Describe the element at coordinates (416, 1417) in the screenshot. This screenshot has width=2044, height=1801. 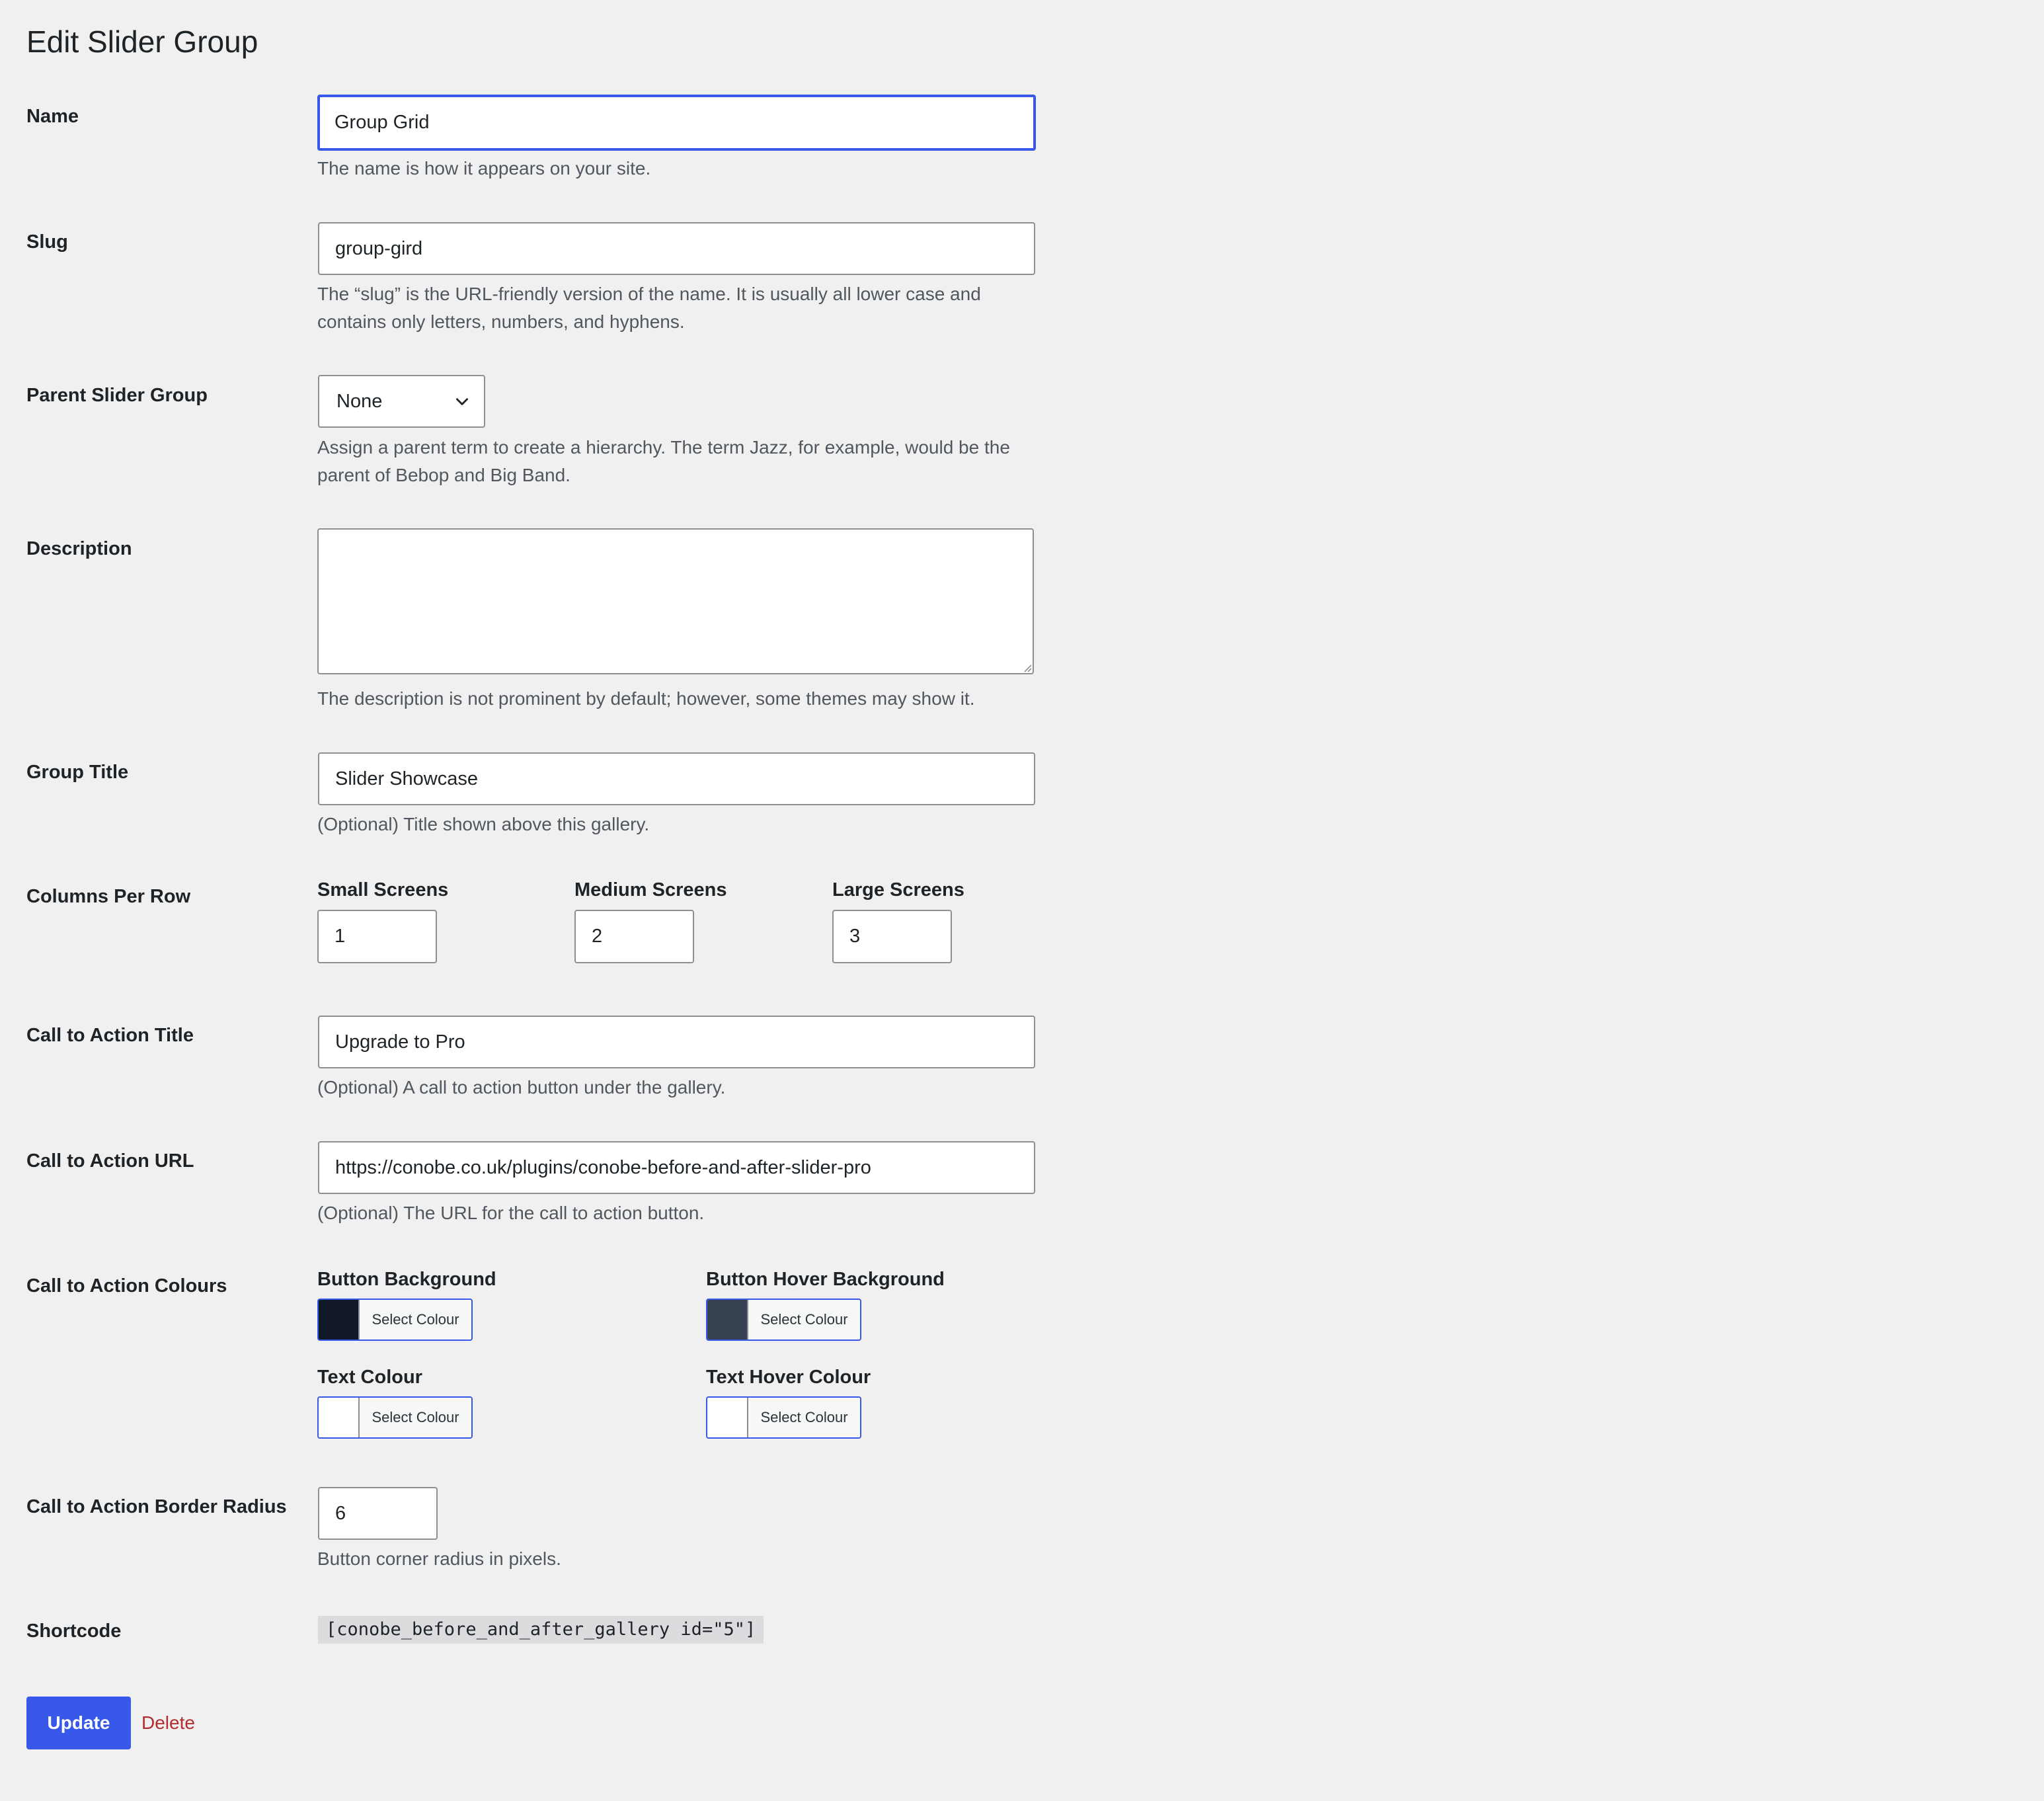
I see `text-colour-select-label: Select Colour` at that location.